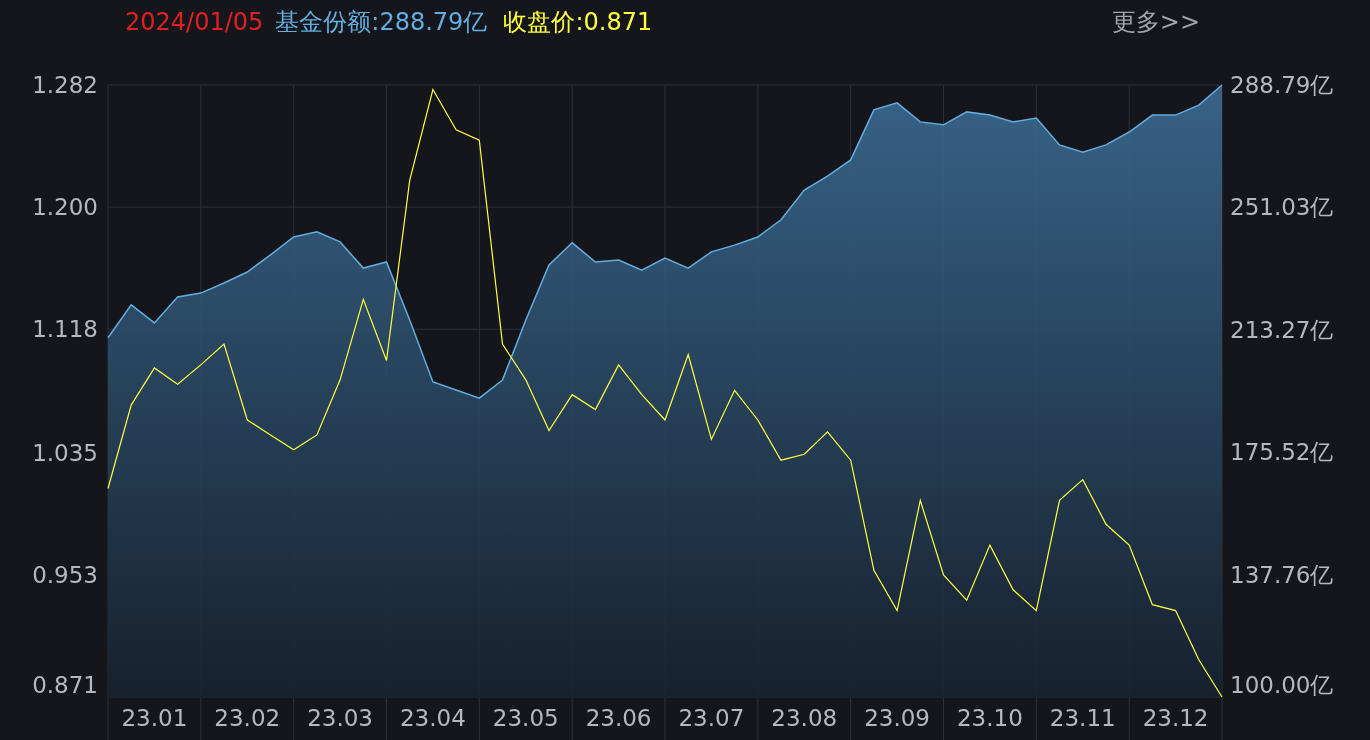  I want to click on x-axis-label: 23.01, so click(154, 718).